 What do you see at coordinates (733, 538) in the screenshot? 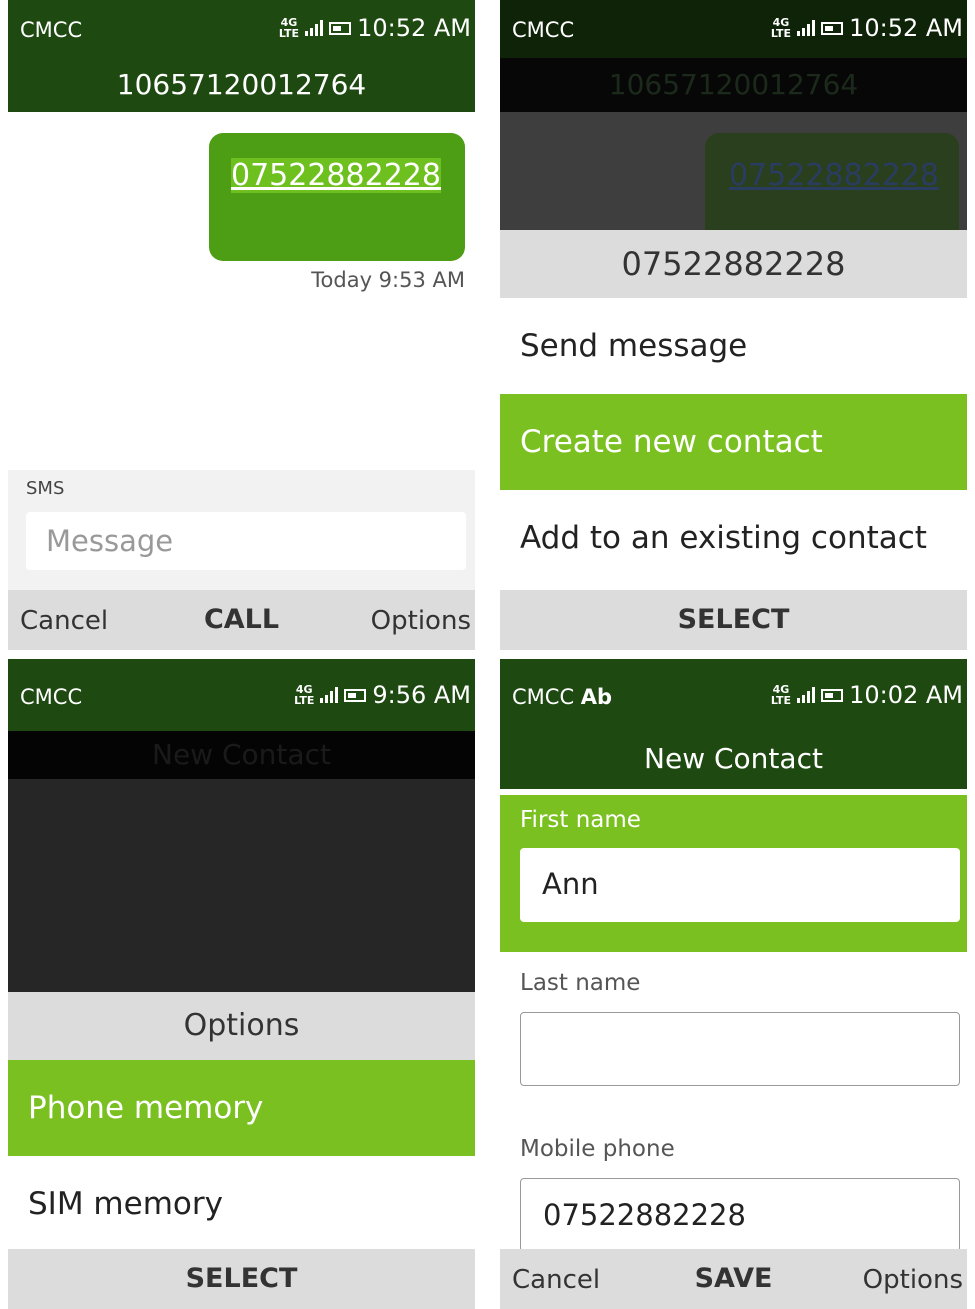
I see `menu-item-add-existing-contact: Add to an existing contact` at bounding box center [733, 538].